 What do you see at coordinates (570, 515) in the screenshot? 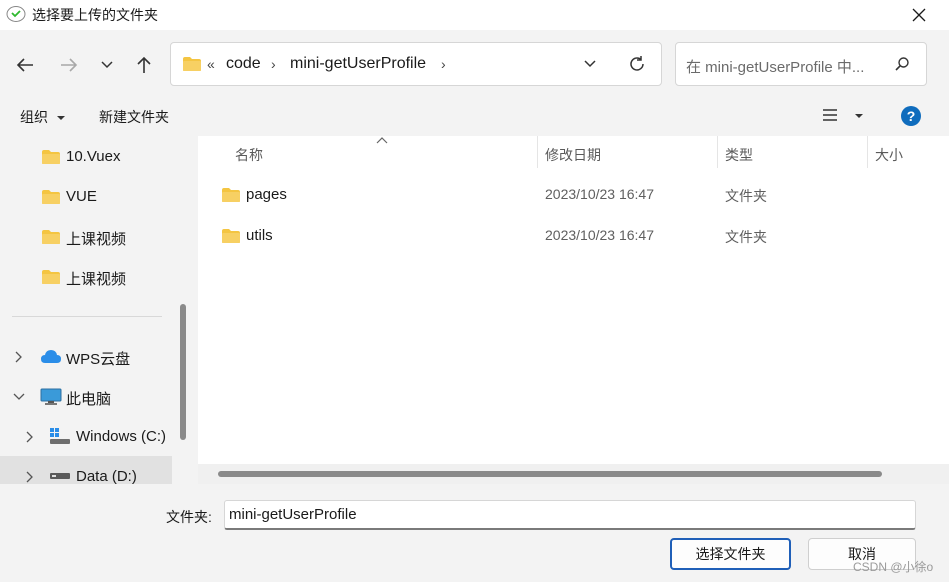
I see `folder-name-input` at bounding box center [570, 515].